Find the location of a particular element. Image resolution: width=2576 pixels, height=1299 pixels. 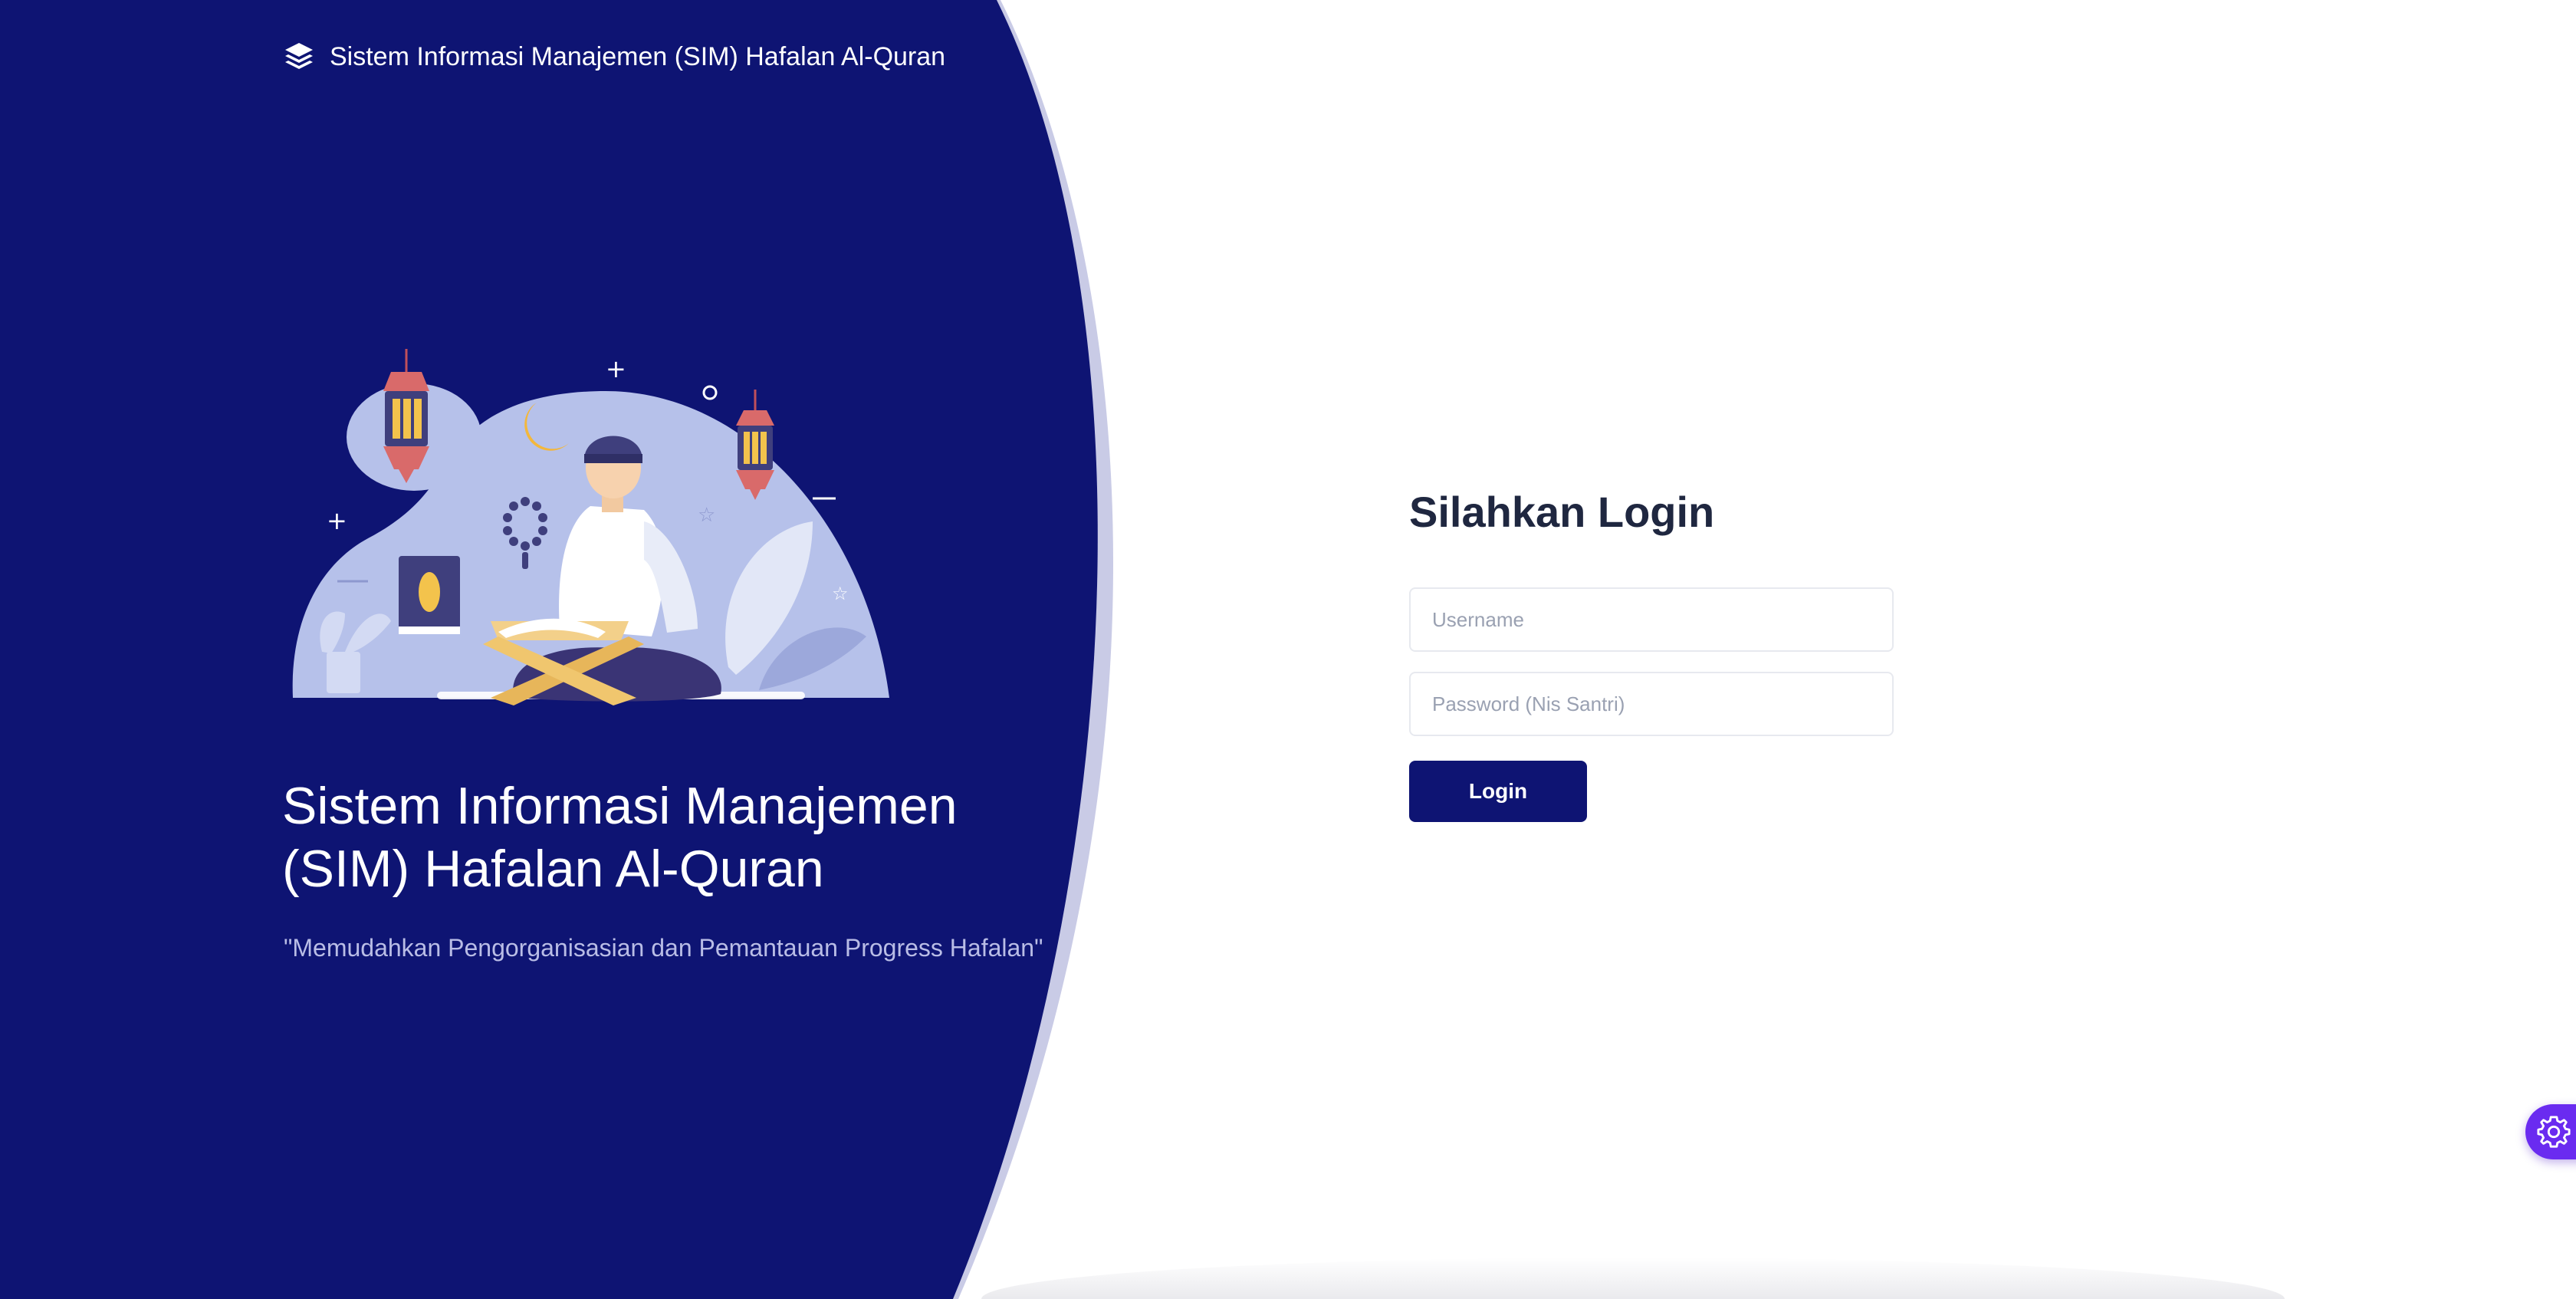

quran-reading-illustration: + + ☆ ☆ is located at coordinates (591, 527).